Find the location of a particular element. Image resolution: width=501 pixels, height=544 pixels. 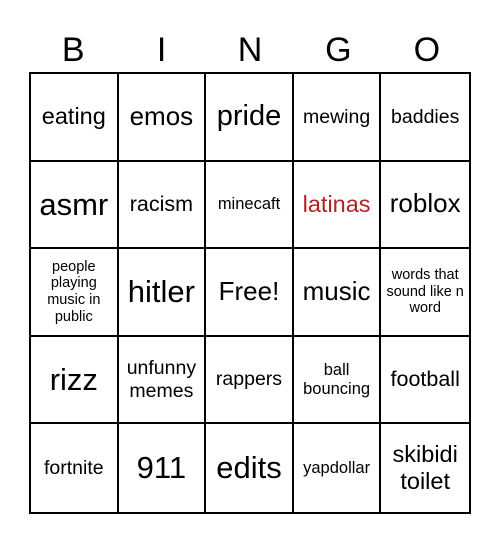

bingo-cell-label: skibidi toilet is located at coordinates (425, 468).